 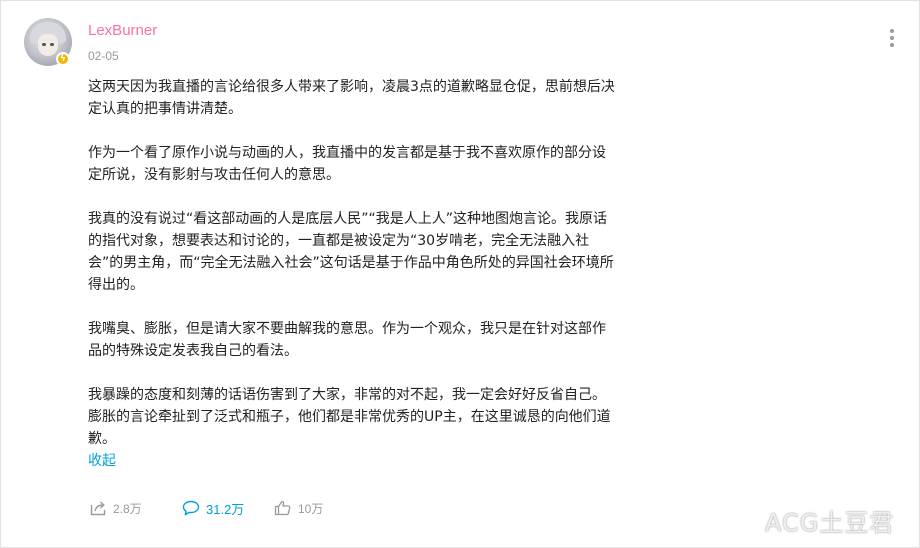 What do you see at coordinates (225, 509) in the screenshot?
I see `comment-count: 31.2万` at bounding box center [225, 509].